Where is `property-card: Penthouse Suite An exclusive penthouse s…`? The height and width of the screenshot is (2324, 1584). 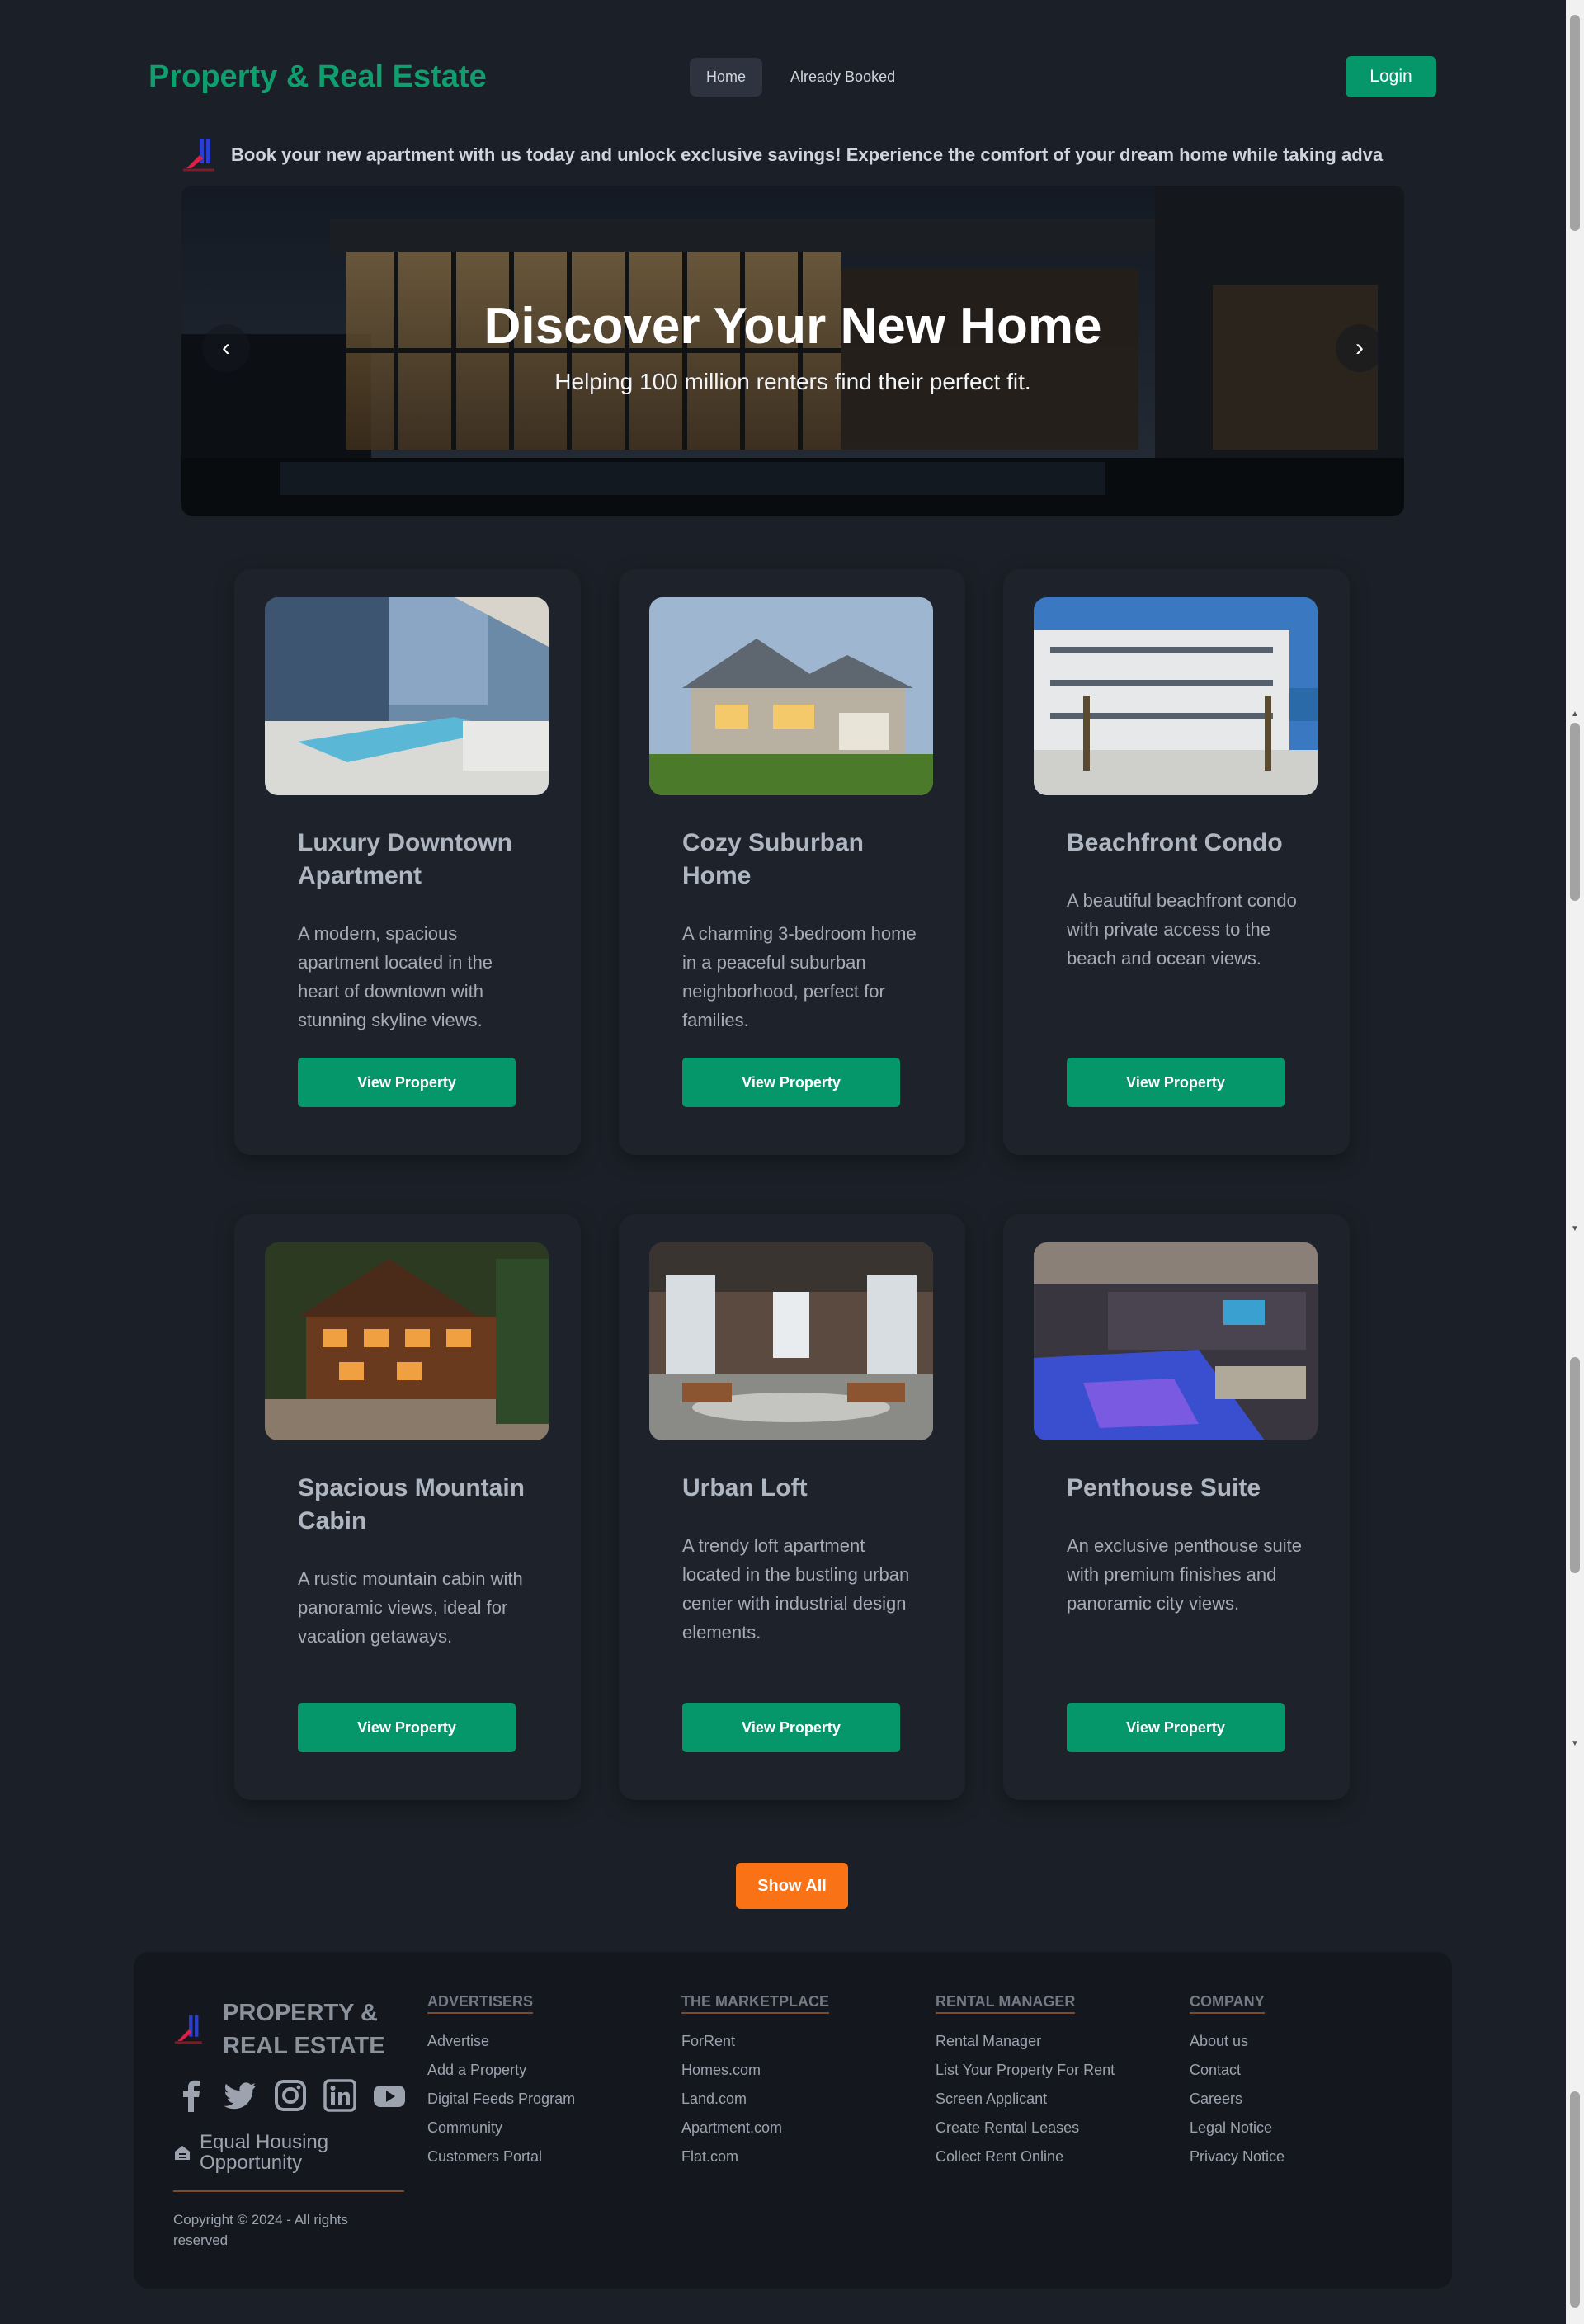 property-card: Penthouse Suite An exclusive penthouse s… is located at coordinates (1176, 1507).